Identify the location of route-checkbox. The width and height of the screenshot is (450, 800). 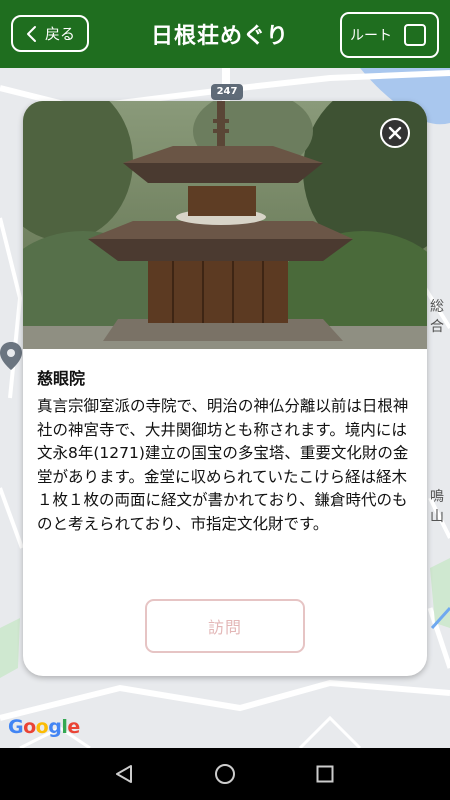
(415, 35).